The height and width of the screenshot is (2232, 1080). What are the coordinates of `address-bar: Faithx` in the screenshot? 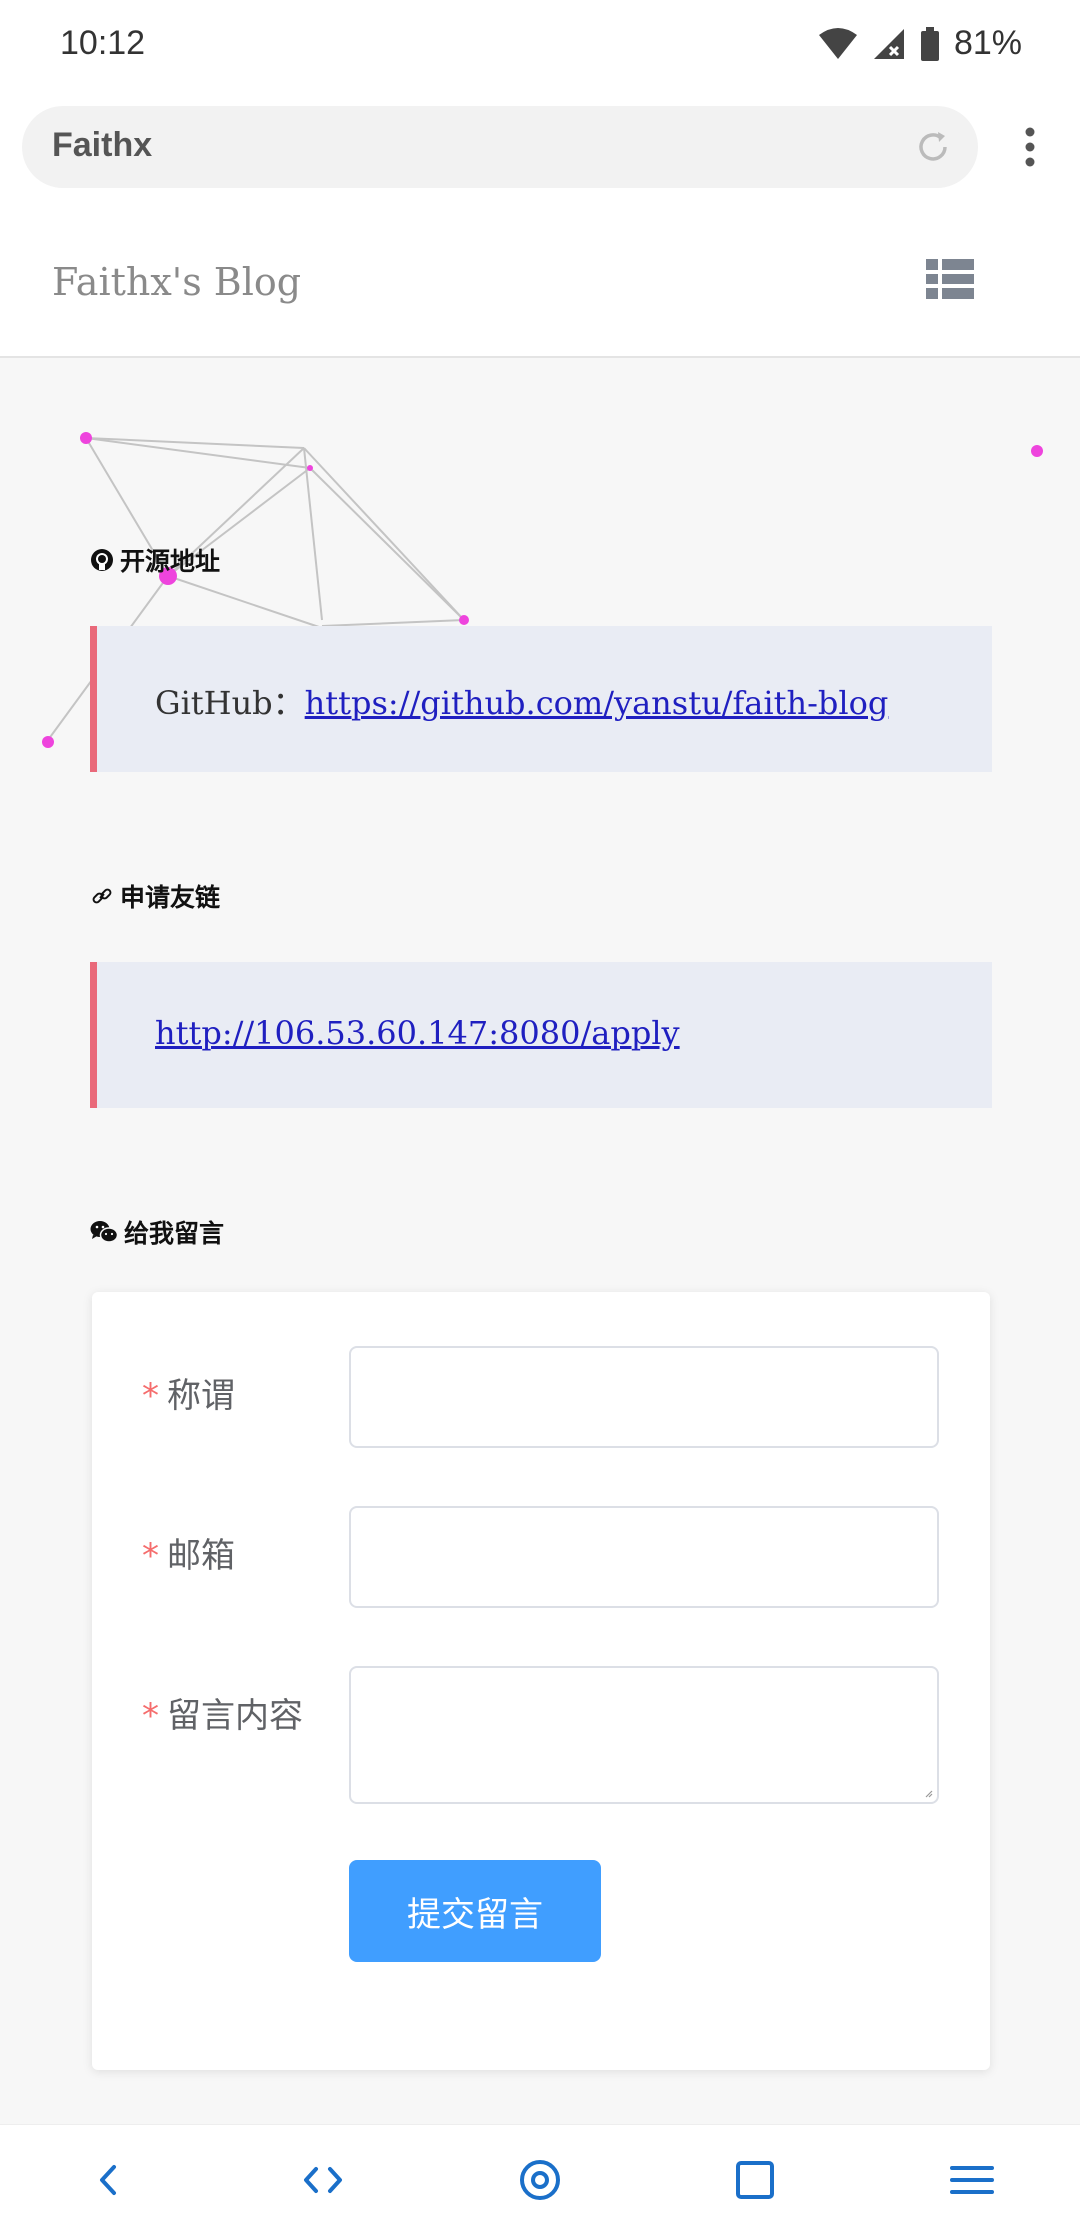 It's located at (500, 147).